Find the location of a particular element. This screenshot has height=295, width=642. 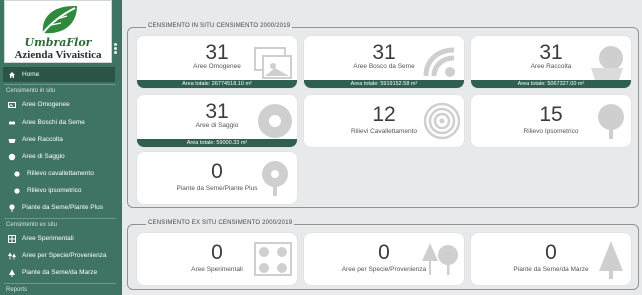

card-piante-da-marze: 0 Piante da Seme/da Marze is located at coordinates (551, 259).